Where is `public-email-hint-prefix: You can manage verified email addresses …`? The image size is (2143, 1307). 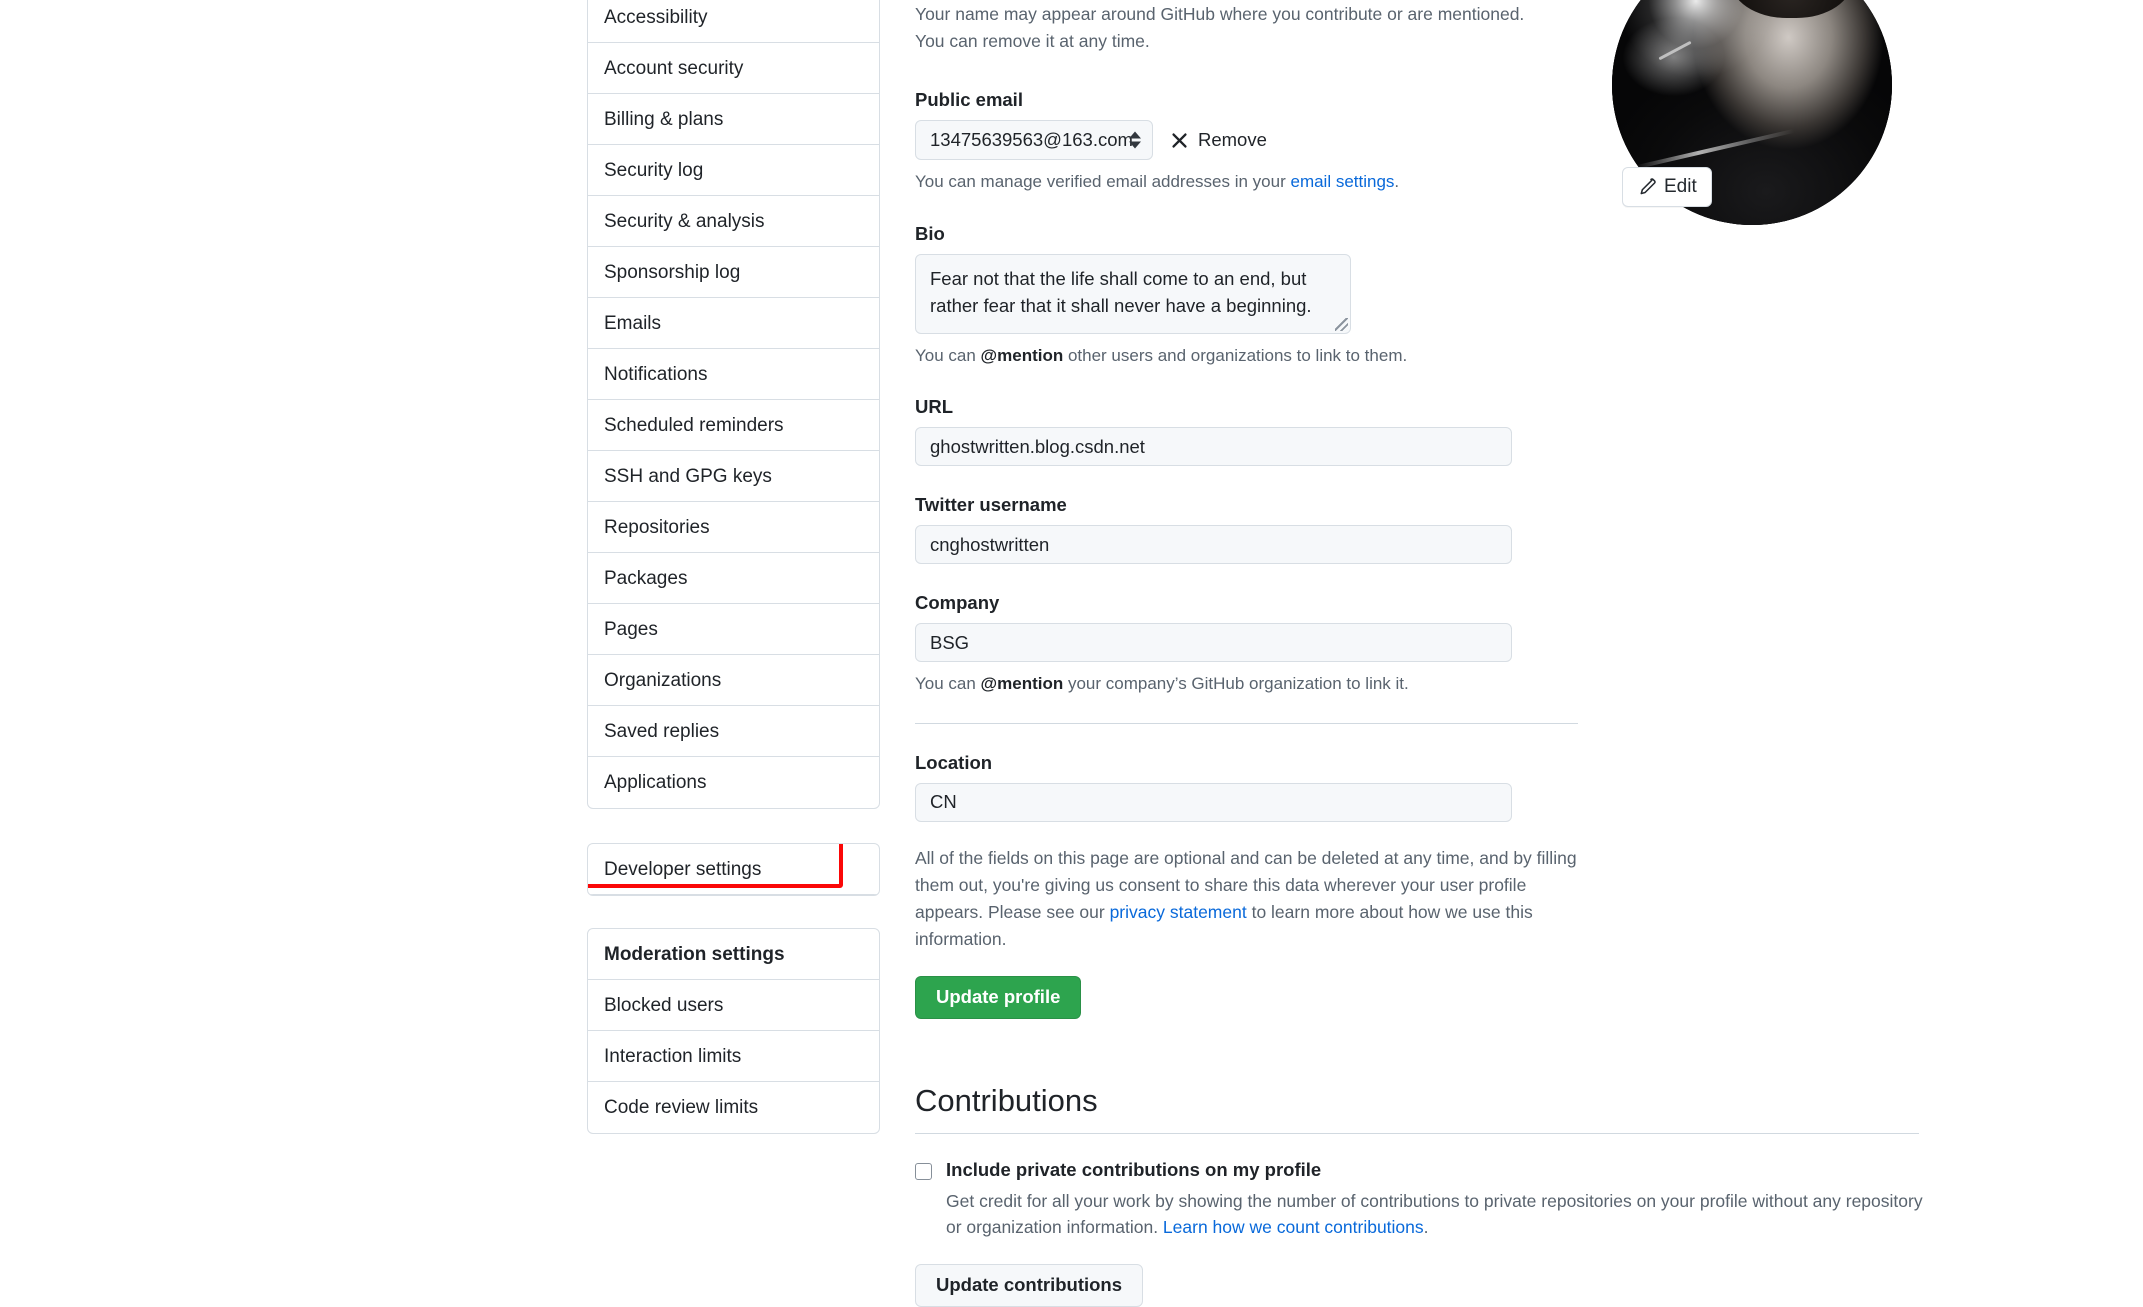 public-email-hint-prefix: You can manage verified email addresses … is located at coordinates (1103, 182).